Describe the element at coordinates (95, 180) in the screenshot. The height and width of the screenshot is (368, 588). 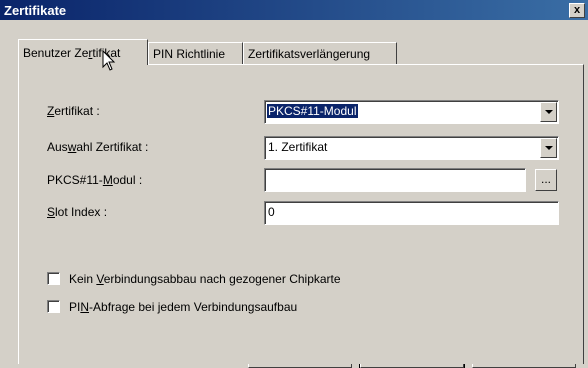
I see `pkcs-modul-label: PKCS#11-Modul :` at that location.